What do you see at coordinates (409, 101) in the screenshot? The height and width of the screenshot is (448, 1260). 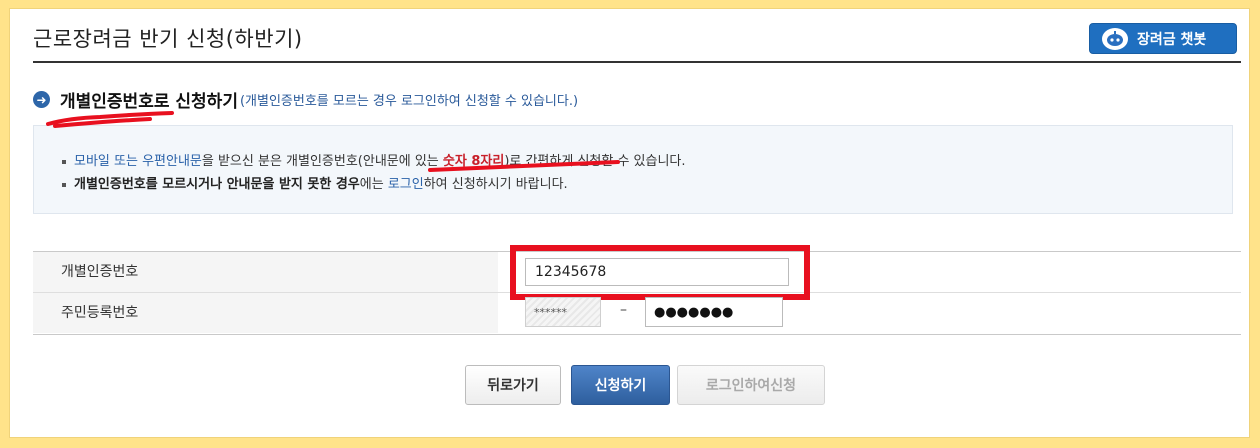 I see `section-note: (개별인증번호를 모르는 경우 로그인하여 신청할 수 있습니다.)` at bounding box center [409, 101].